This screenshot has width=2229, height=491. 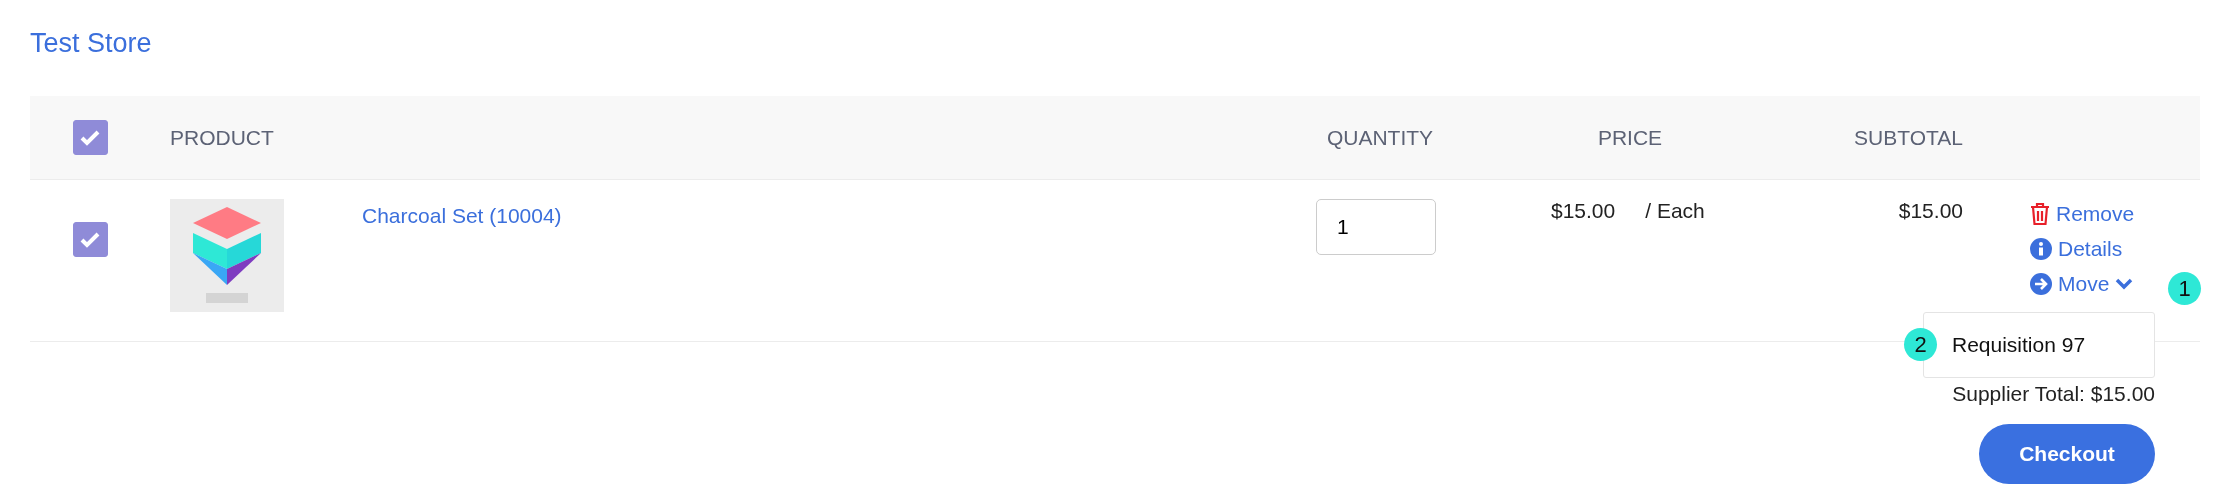 I want to click on trash-icon, so click(x=2040, y=214).